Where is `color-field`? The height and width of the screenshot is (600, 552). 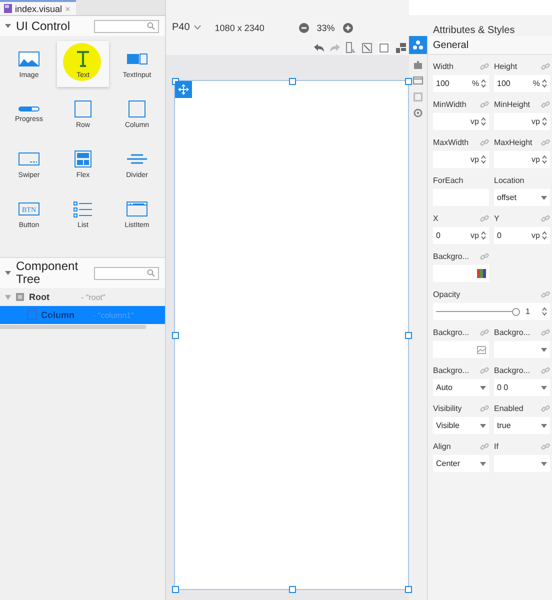
color-field is located at coordinates (461, 273).